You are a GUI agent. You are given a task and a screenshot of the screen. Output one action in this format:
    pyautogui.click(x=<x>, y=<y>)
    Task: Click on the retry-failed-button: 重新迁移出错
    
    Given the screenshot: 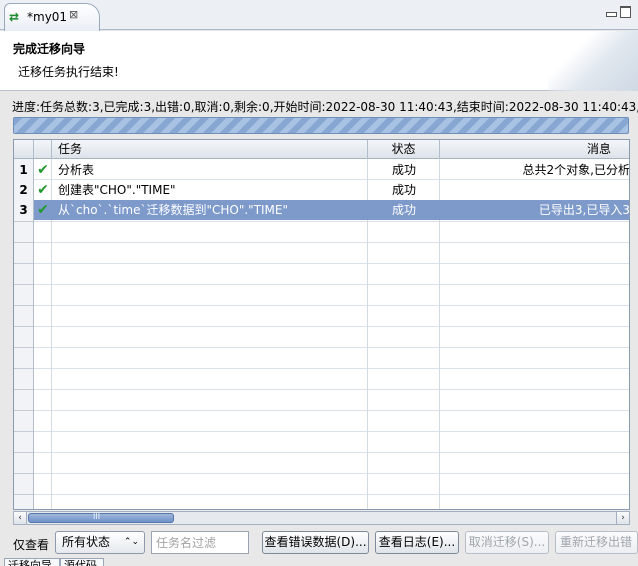 What is the action you would take?
    pyautogui.click(x=596, y=542)
    